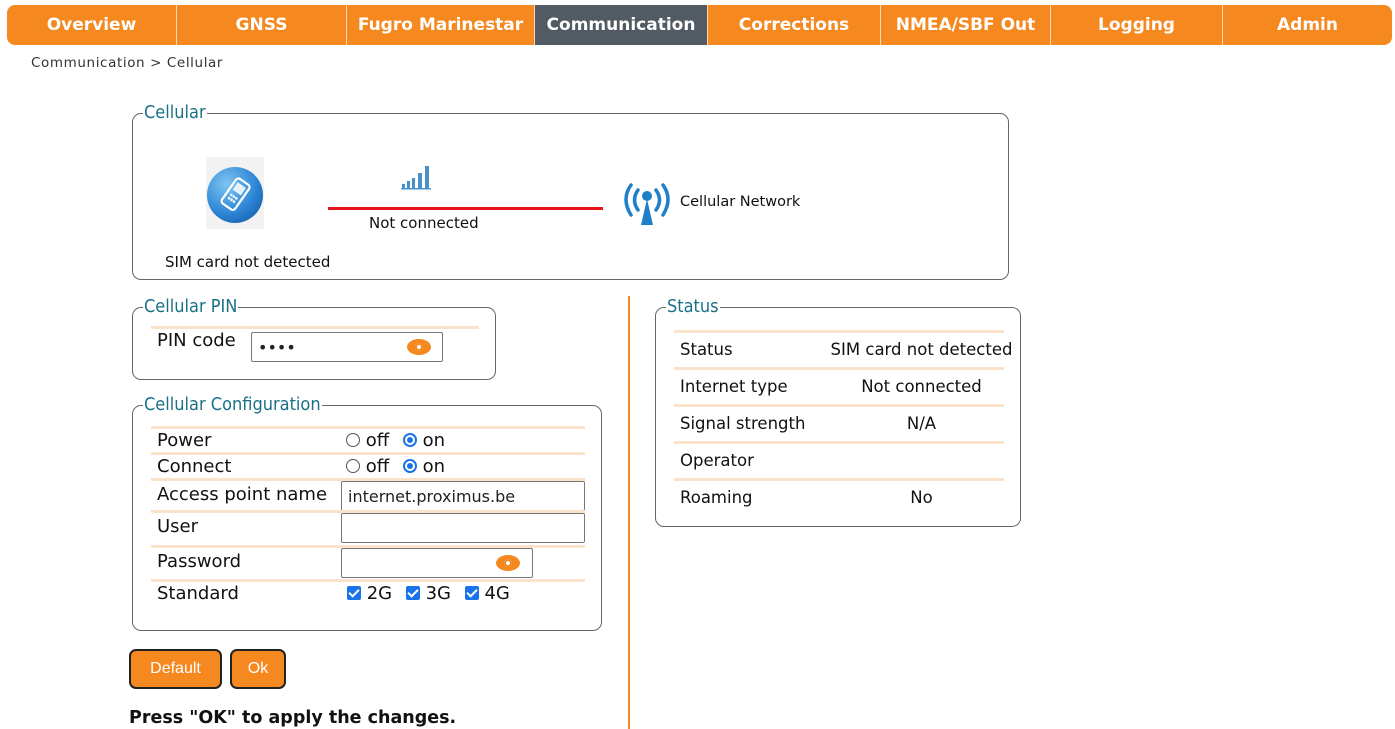 The width and height of the screenshot is (1395, 729). Describe the element at coordinates (184, 440) in the screenshot. I see `power-label: Power` at that location.